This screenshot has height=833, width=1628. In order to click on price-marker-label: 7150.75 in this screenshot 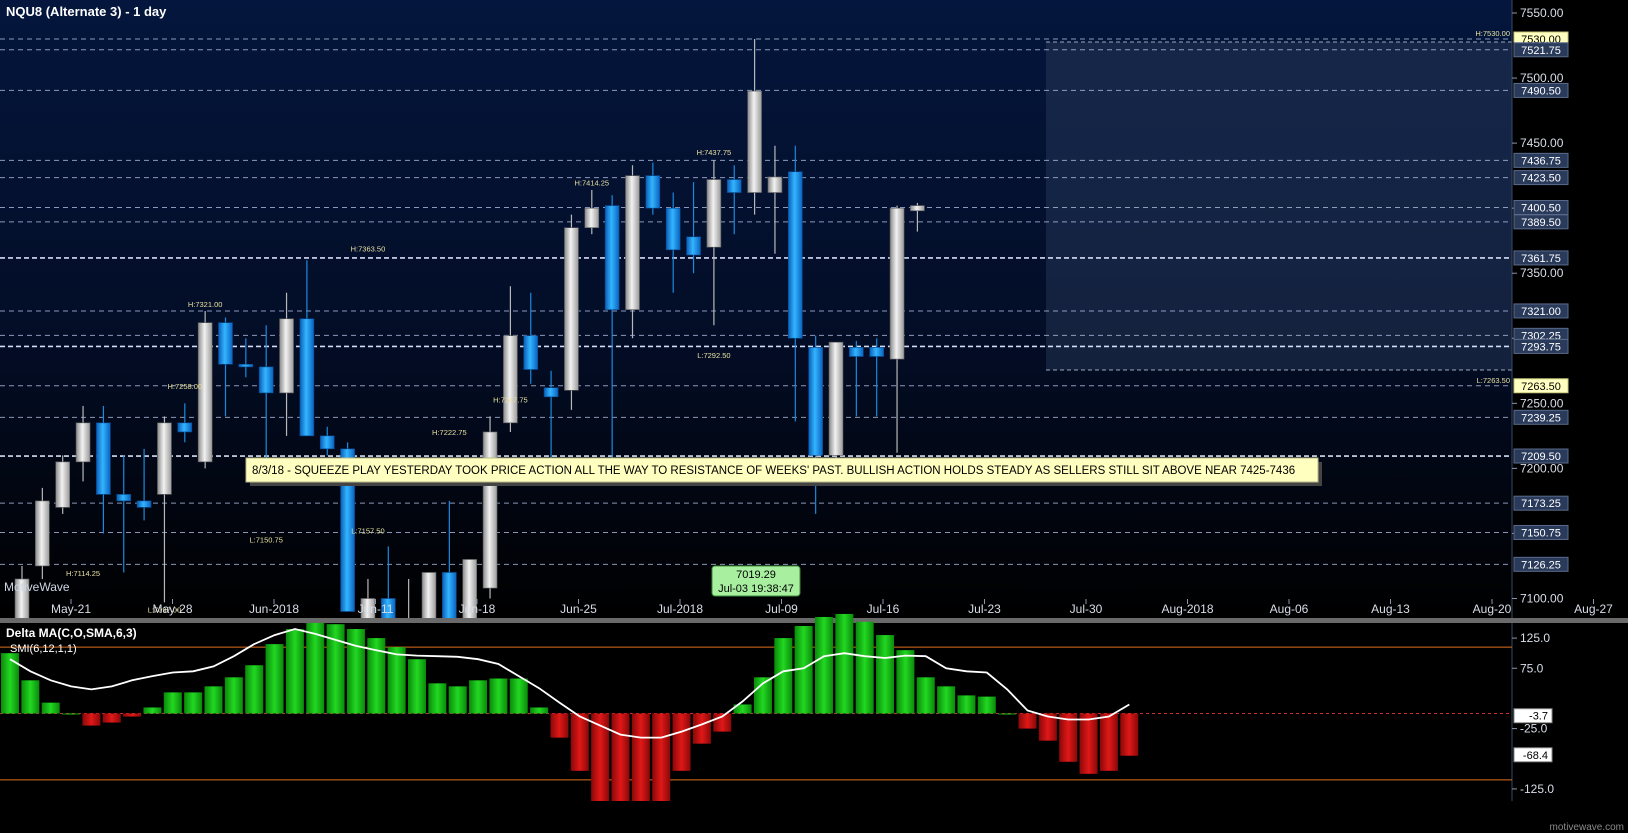, I will do `click(1541, 533)`.